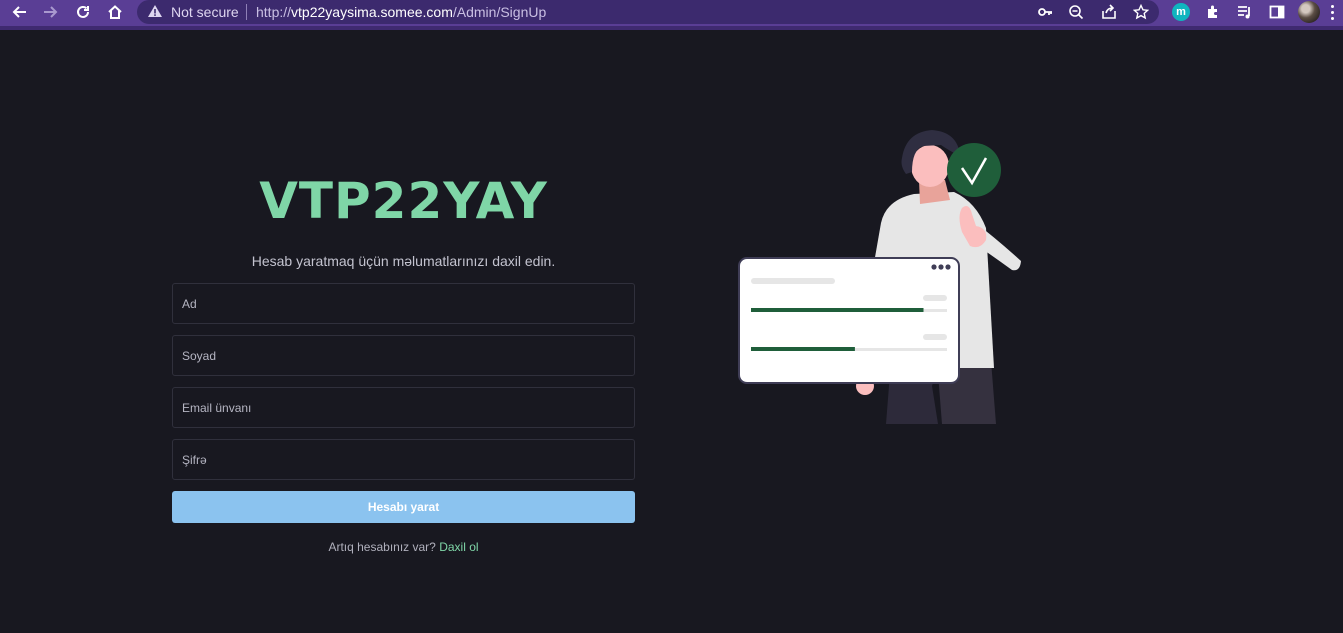  What do you see at coordinates (19, 12) in the screenshot?
I see `back-icon` at bounding box center [19, 12].